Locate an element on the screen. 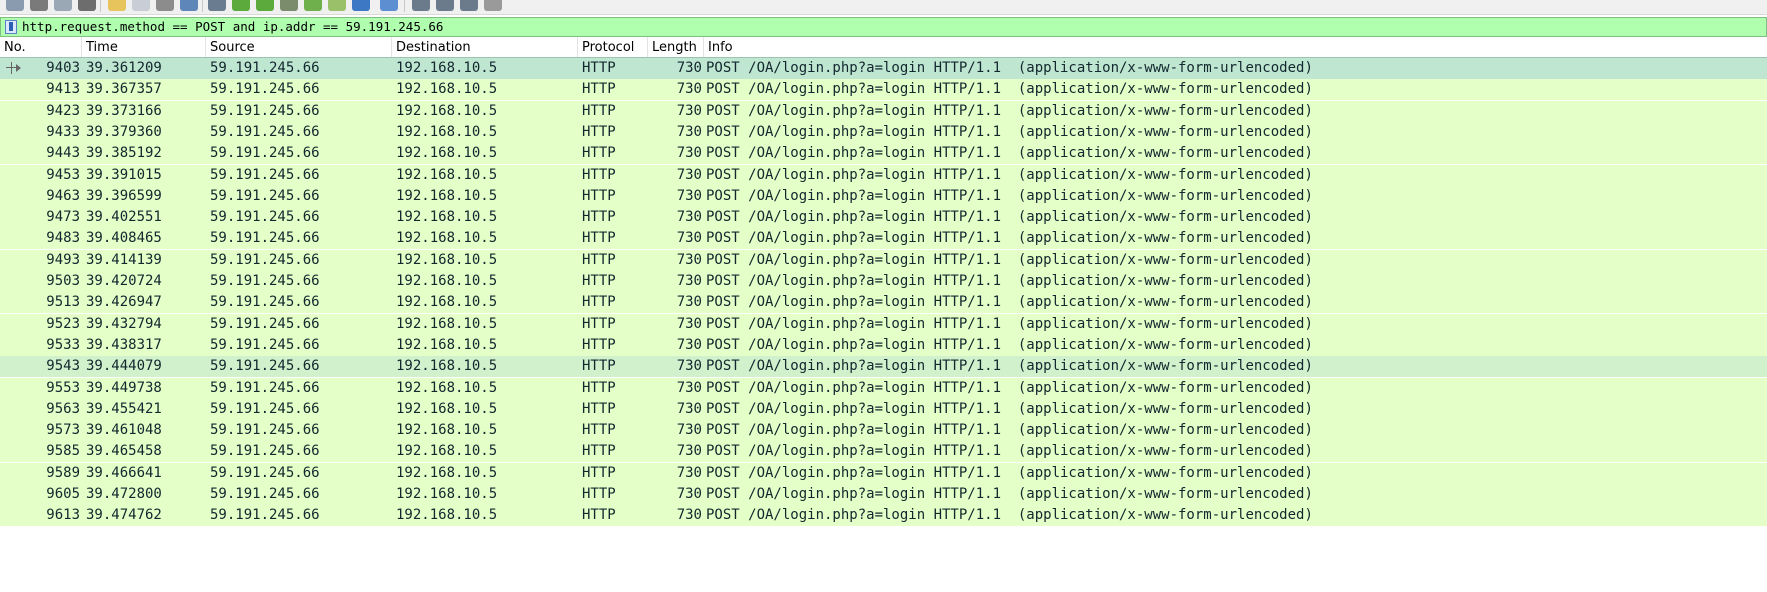 This screenshot has width=1767, height=592. toolbar-separator is located at coordinates (202, 6).